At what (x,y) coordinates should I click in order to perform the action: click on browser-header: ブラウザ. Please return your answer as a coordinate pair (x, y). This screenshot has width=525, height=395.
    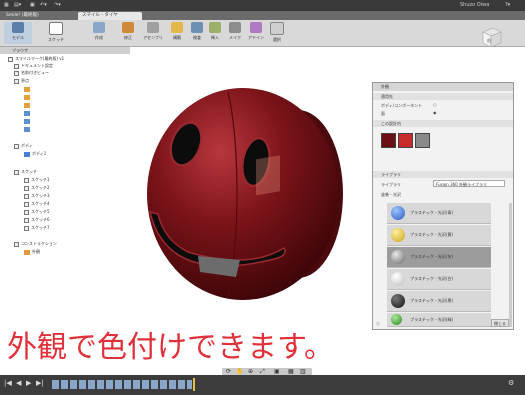
    Looking at the image, I should click on (65, 50).